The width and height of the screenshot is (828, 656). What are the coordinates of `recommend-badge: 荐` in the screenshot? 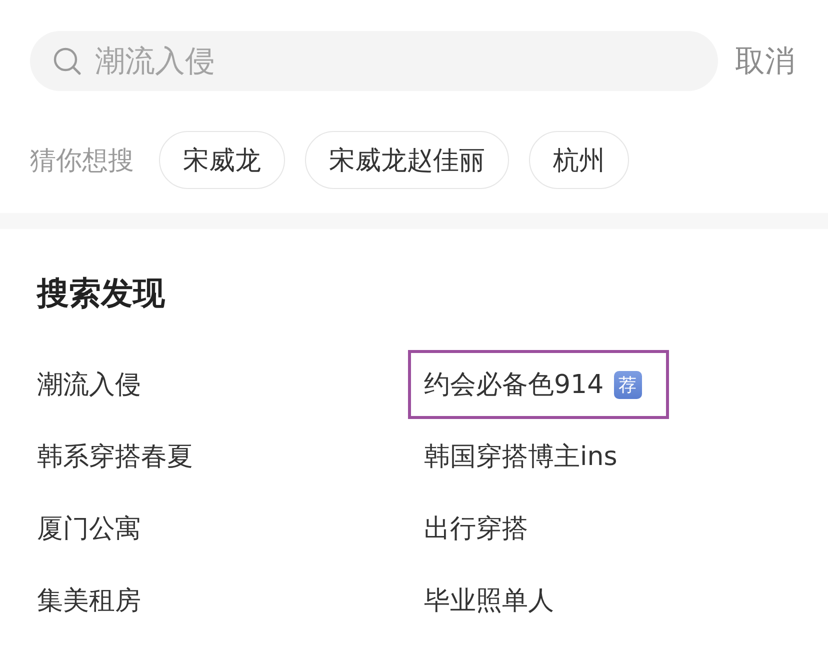 It's located at (628, 384).